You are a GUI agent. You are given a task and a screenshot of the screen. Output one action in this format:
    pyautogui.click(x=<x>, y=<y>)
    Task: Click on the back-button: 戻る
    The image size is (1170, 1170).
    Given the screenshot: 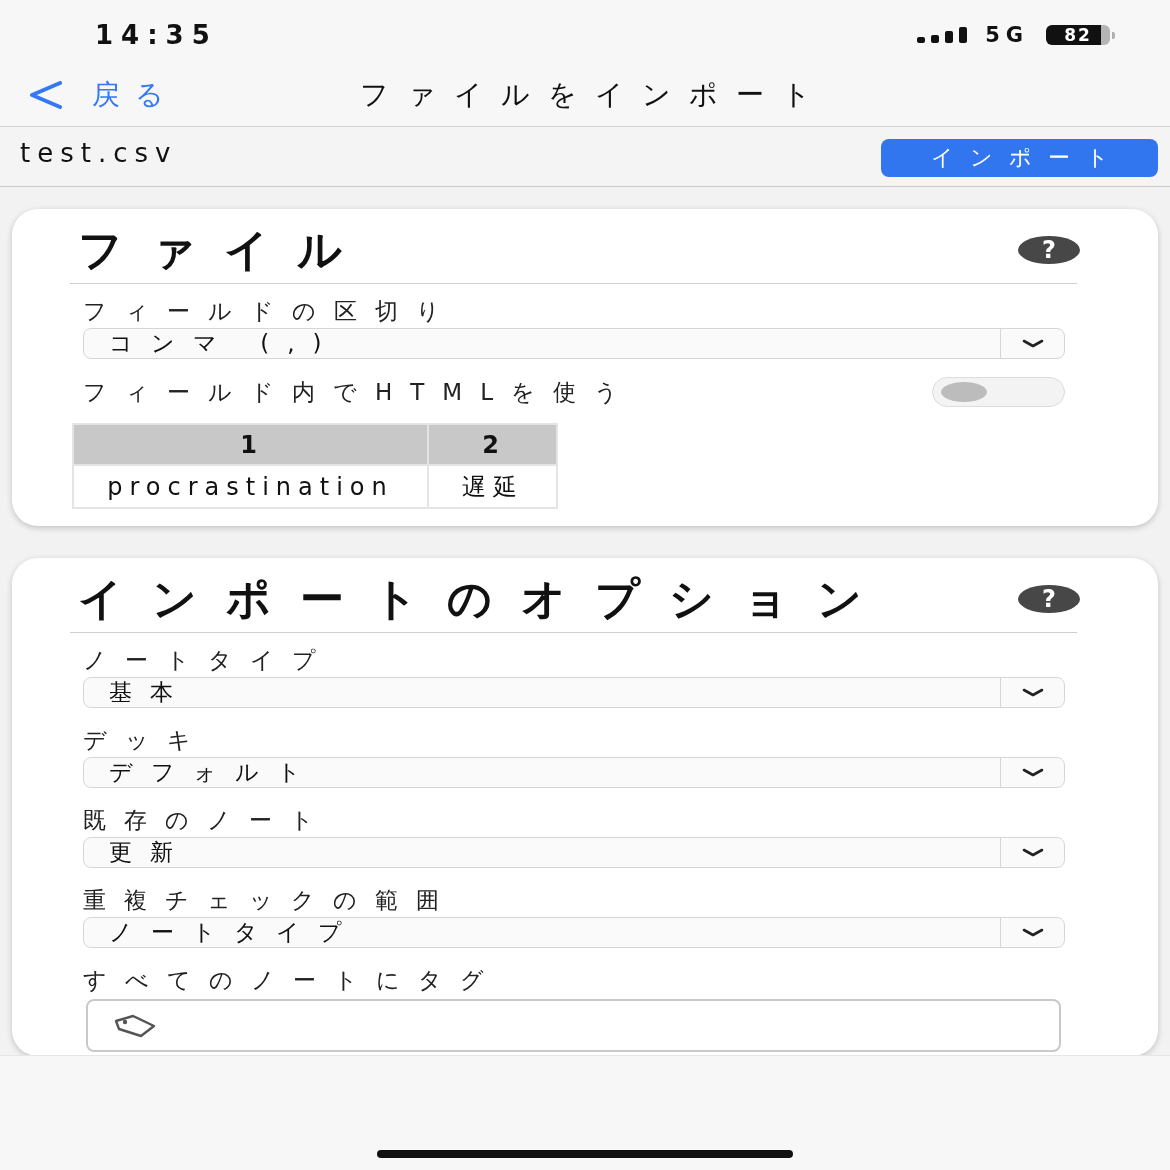 What is the action you would take?
    pyautogui.click(x=89, y=95)
    